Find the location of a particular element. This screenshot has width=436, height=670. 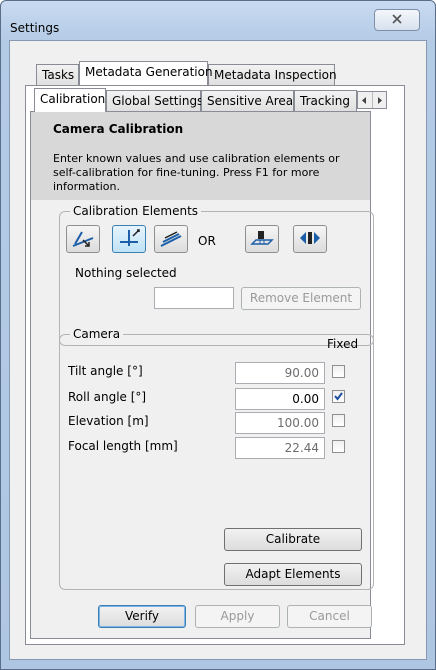

tool-grid-icon is located at coordinates (262, 239).